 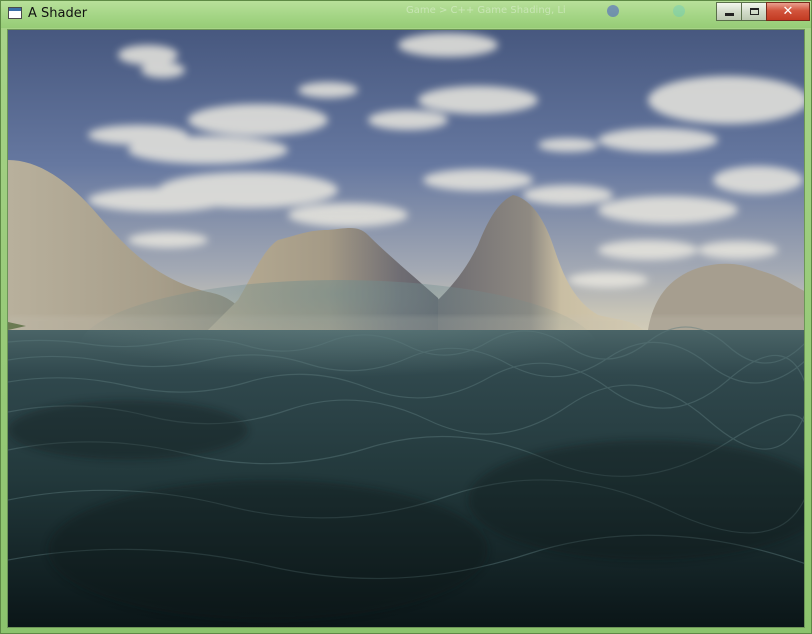 I want to click on minimize-button, so click(x=729, y=11).